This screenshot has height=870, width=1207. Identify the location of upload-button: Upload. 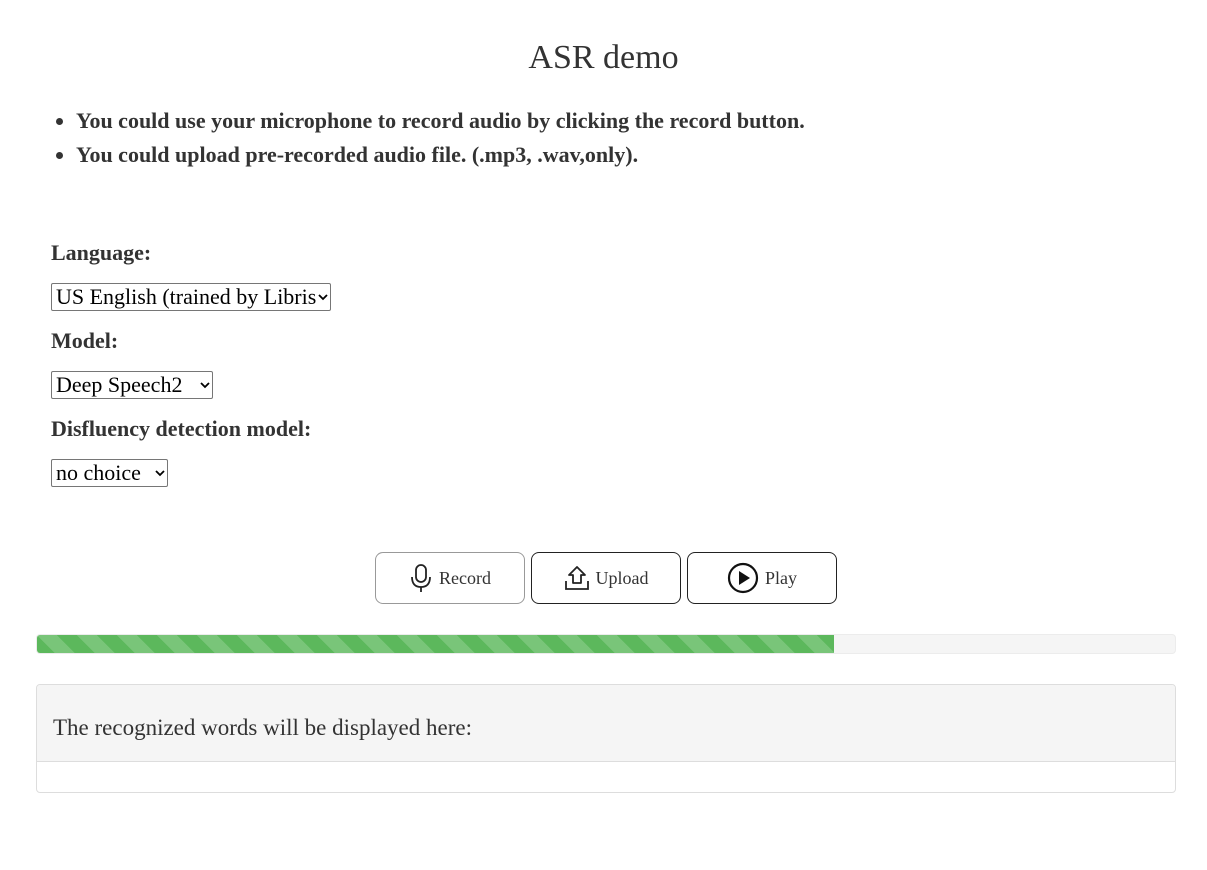
(606, 578).